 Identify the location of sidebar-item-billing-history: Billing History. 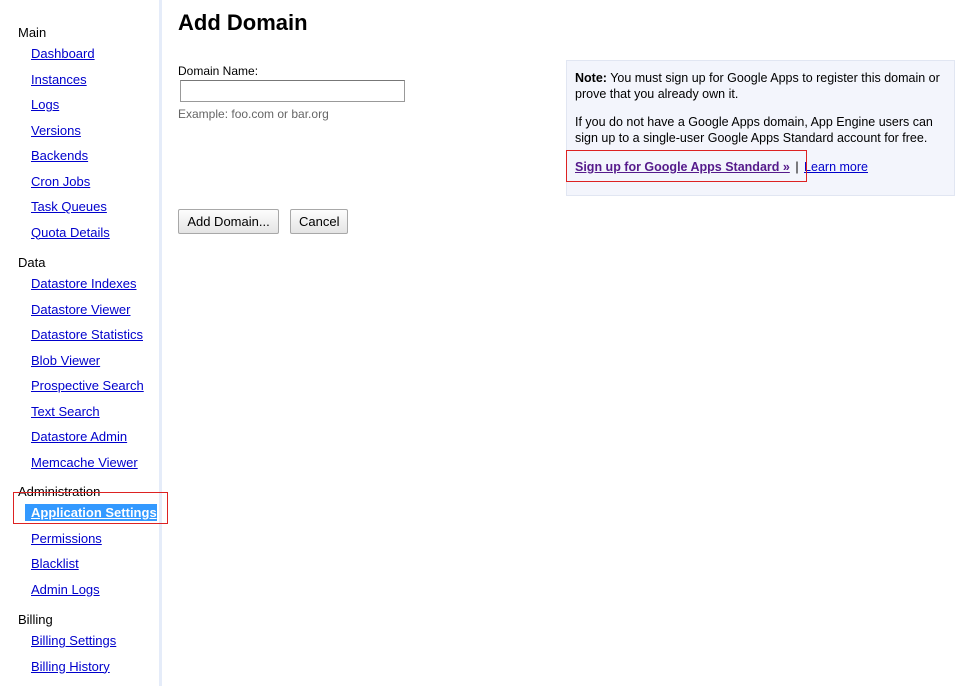
(67, 667).